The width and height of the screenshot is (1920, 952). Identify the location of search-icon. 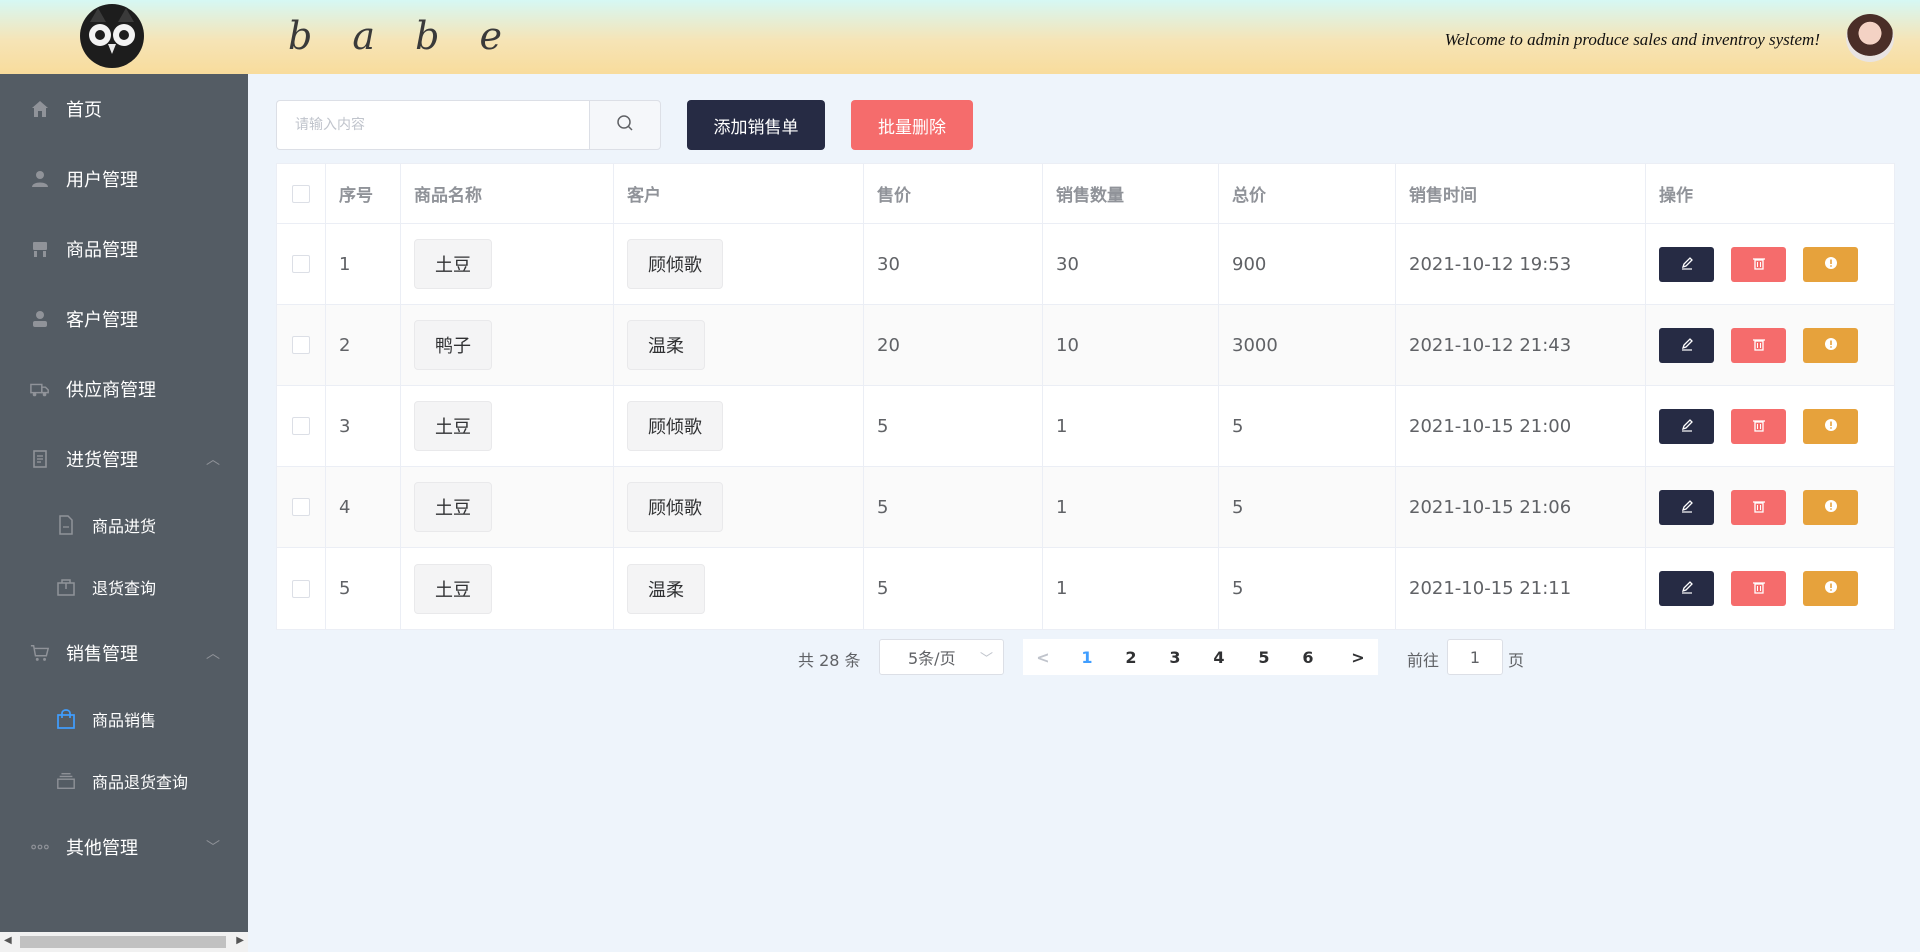
(625, 125).